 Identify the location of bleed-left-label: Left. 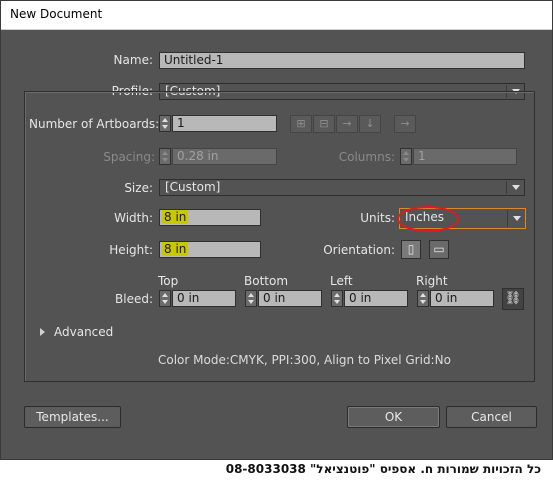
(341, 281).